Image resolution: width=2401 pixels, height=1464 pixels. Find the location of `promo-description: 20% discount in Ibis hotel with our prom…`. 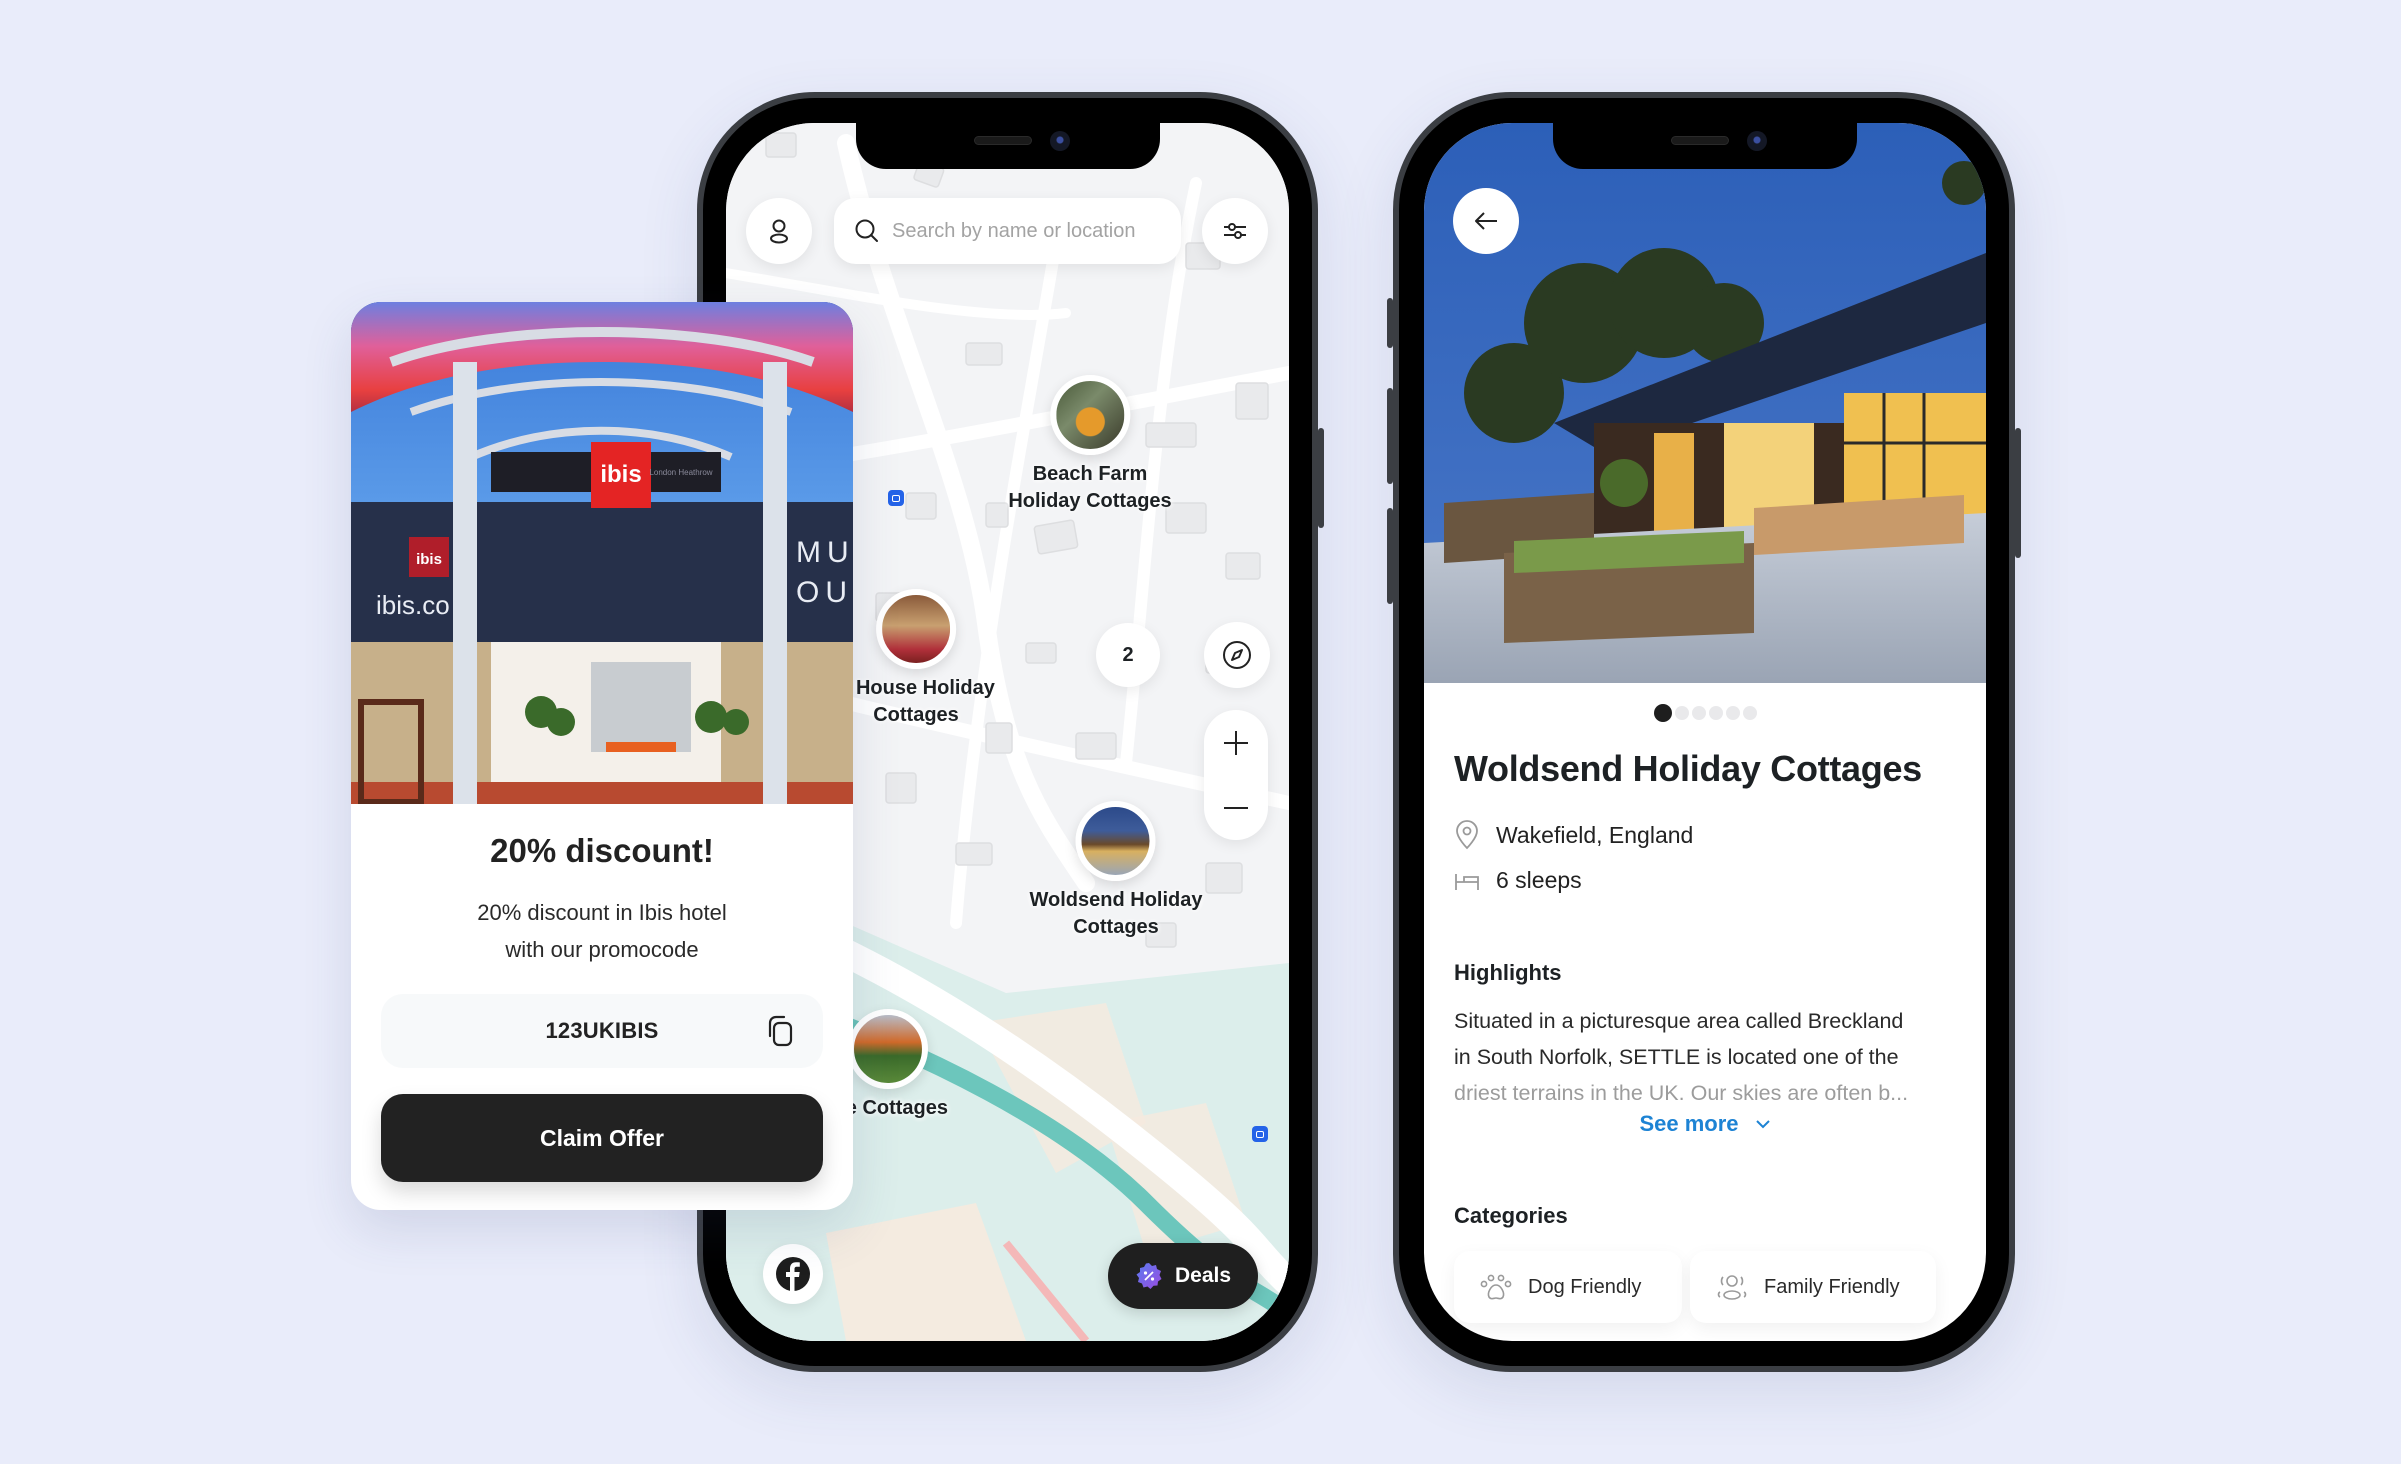

promo-description: 20% discount in Ibis hotel with our prom… is located at coordinates (602, 931).